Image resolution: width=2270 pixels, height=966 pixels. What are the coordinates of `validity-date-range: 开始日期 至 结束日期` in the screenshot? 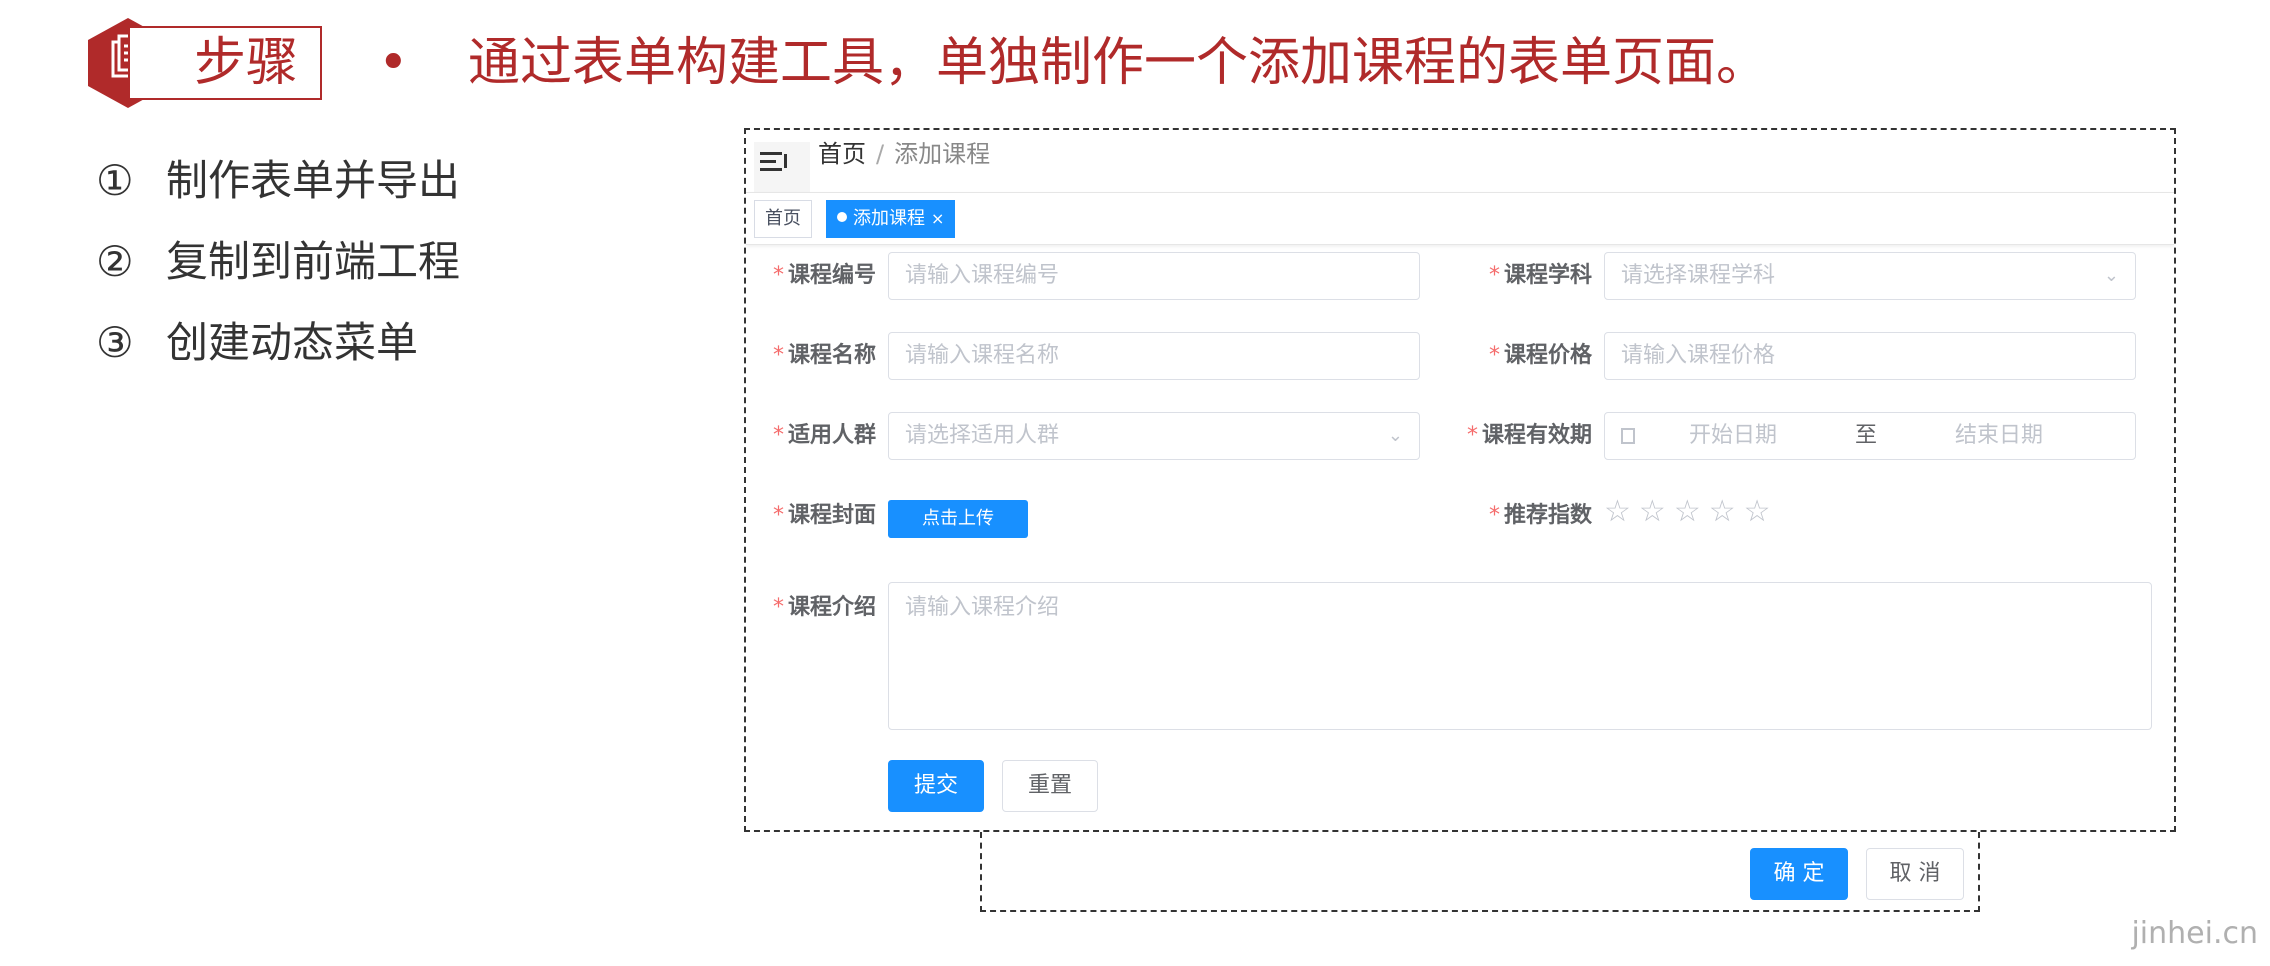 It's located at (1870, 436).